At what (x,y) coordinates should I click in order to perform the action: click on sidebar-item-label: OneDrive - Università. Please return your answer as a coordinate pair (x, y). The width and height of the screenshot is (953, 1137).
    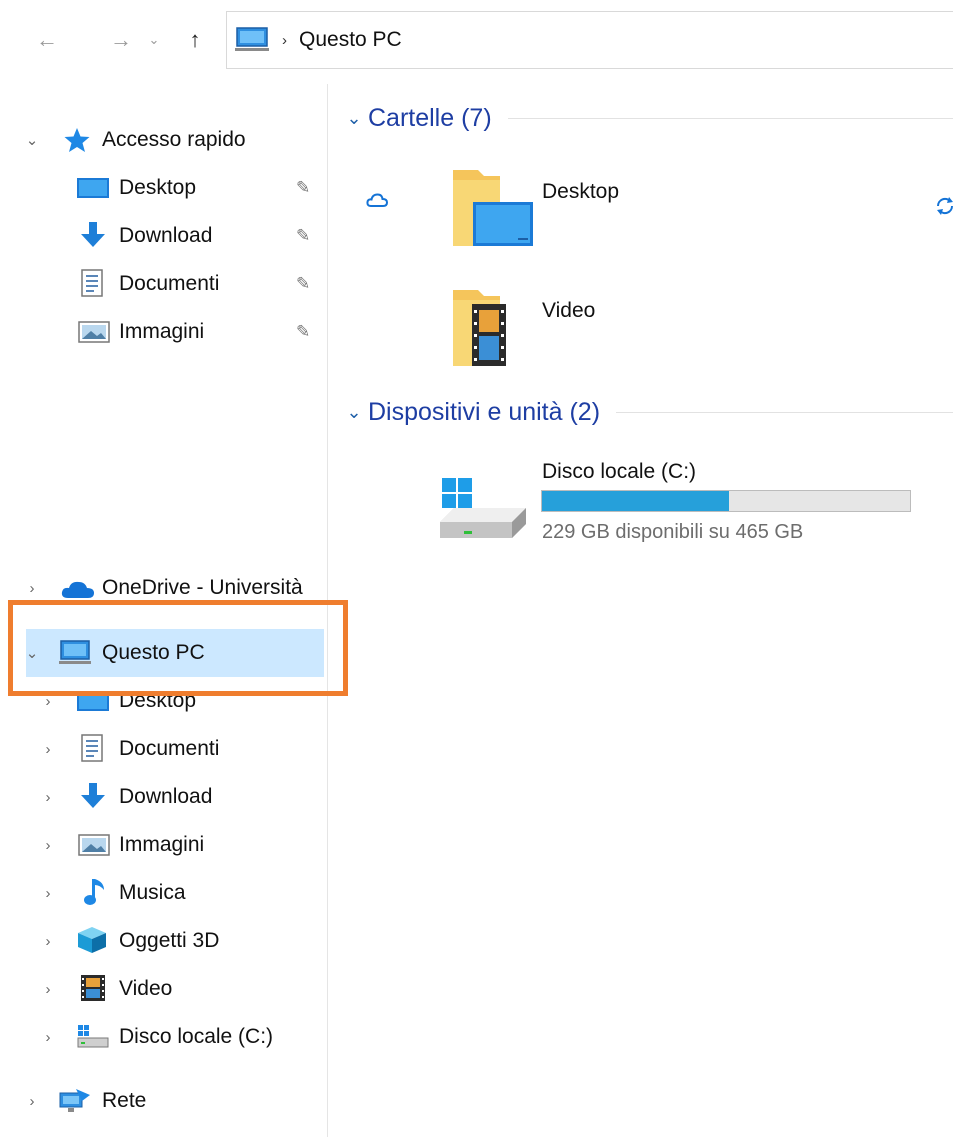
    Looking at the image, I should click on (202, 587).